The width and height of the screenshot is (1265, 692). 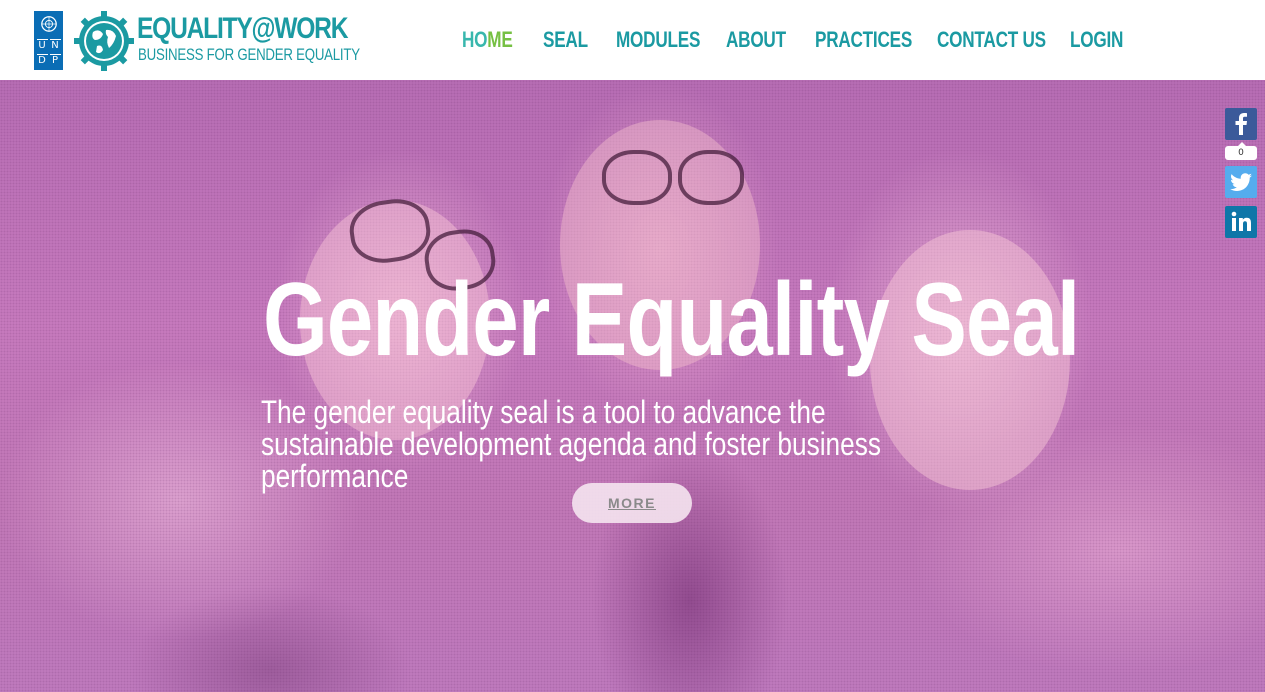 I want to click on un-emblem-icon, so click(x=48, y=24).